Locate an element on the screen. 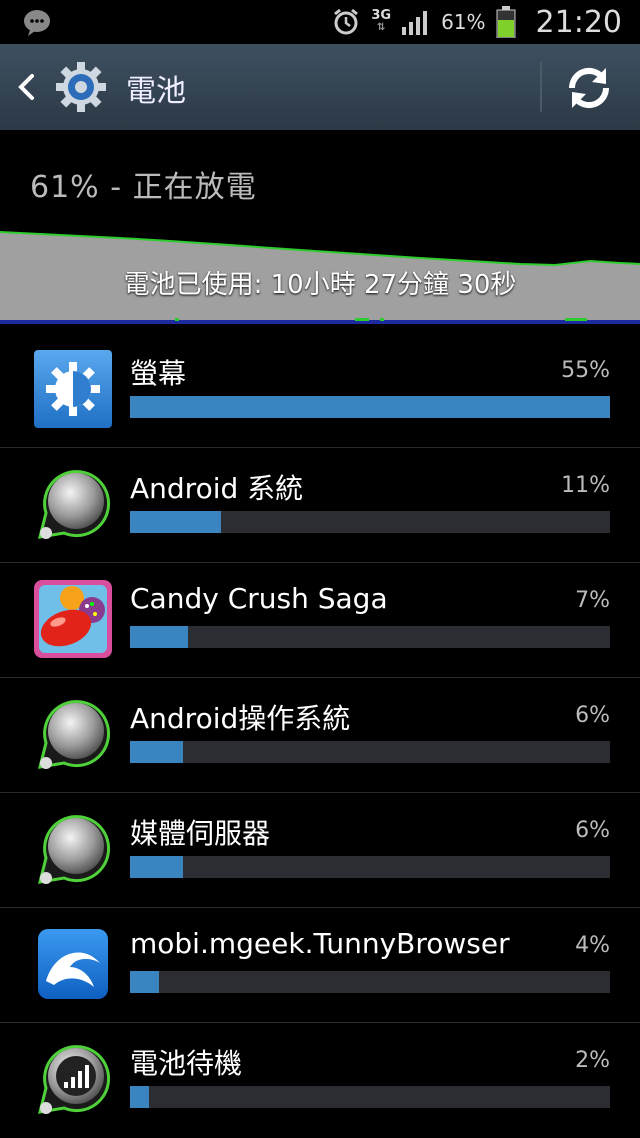 This screenshot has width=640, height=1138. settings-gear-icon is located at coordinates (81, 87).